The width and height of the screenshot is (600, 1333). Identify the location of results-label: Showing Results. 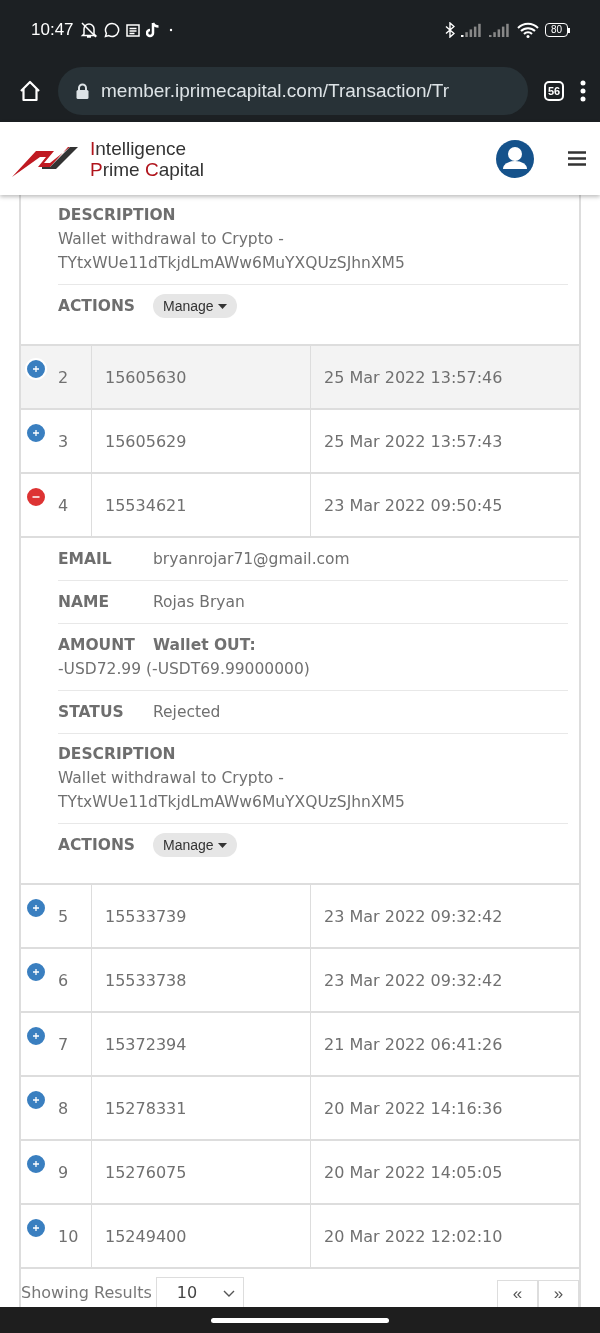
(86, 1293).